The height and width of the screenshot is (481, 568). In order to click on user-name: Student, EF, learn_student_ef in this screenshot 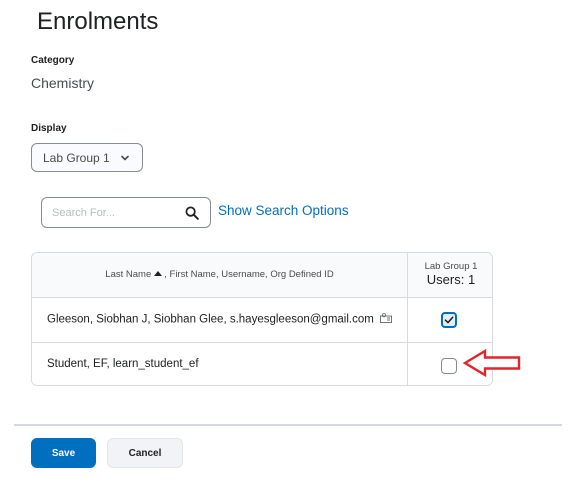, I will do `click(123, 364)`.